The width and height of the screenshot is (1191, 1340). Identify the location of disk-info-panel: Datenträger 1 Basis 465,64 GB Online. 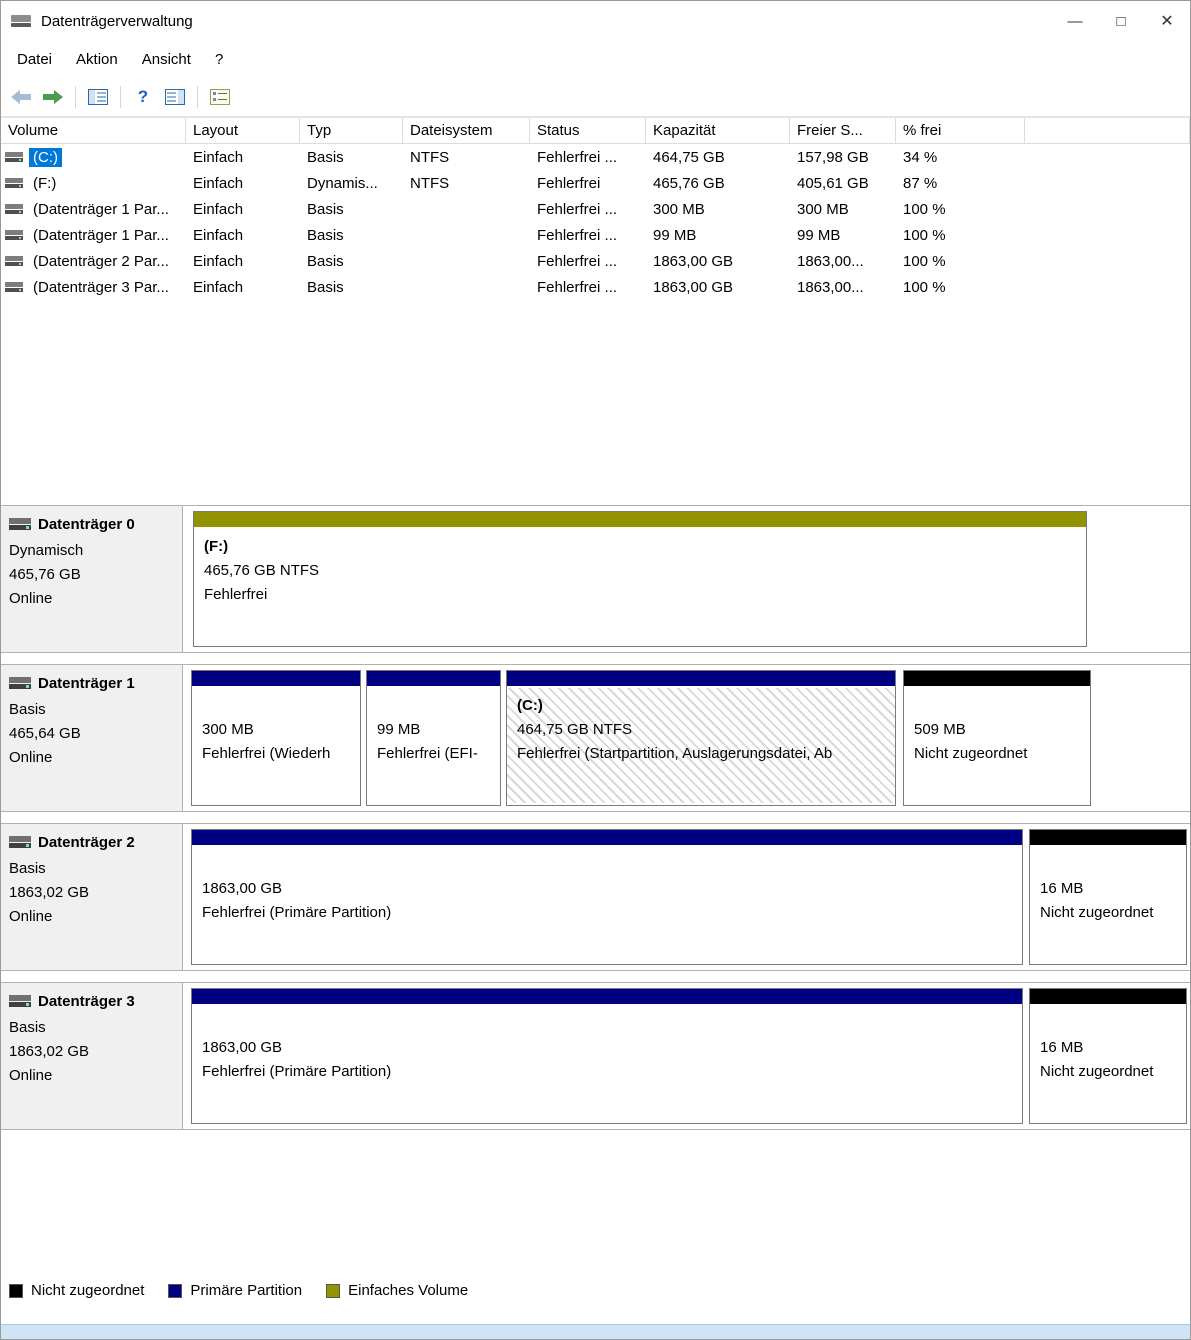
(92, 738).